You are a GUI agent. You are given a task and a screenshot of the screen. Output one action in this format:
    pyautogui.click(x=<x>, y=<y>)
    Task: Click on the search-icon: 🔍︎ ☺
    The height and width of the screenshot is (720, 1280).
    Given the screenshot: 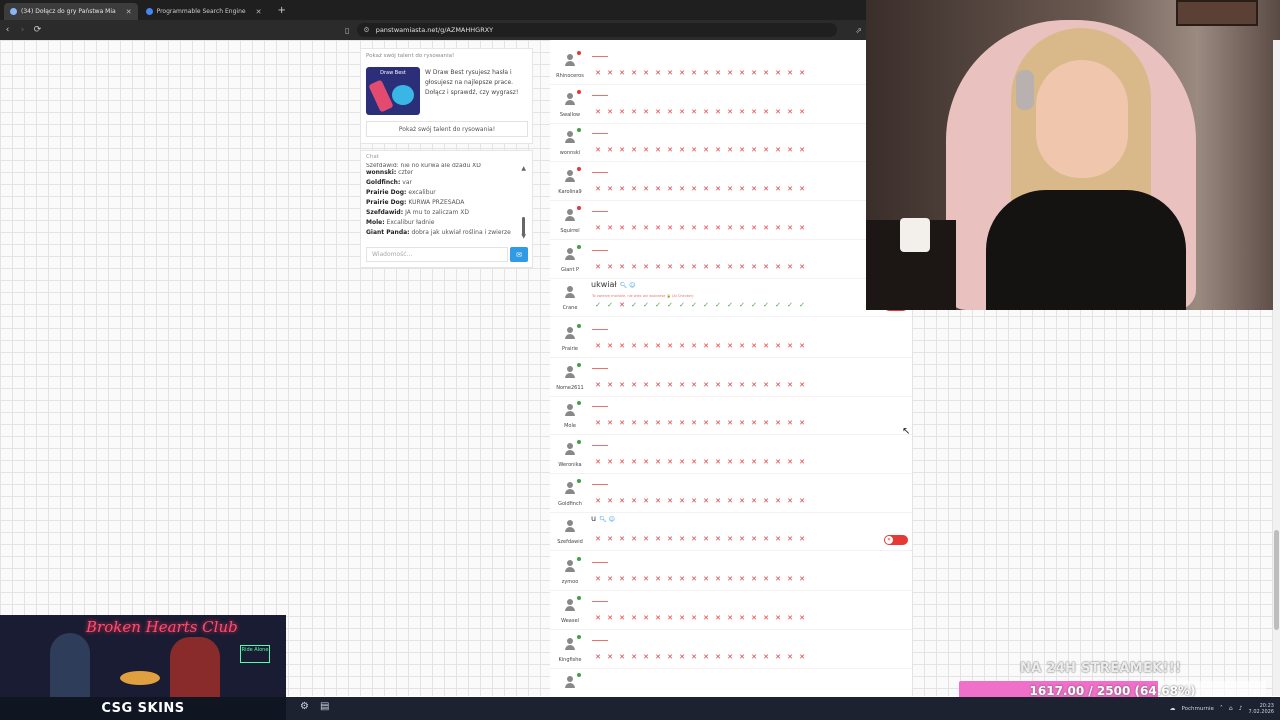 What is the action you would take?
    pyautogui.click(x=628, y=285)
    